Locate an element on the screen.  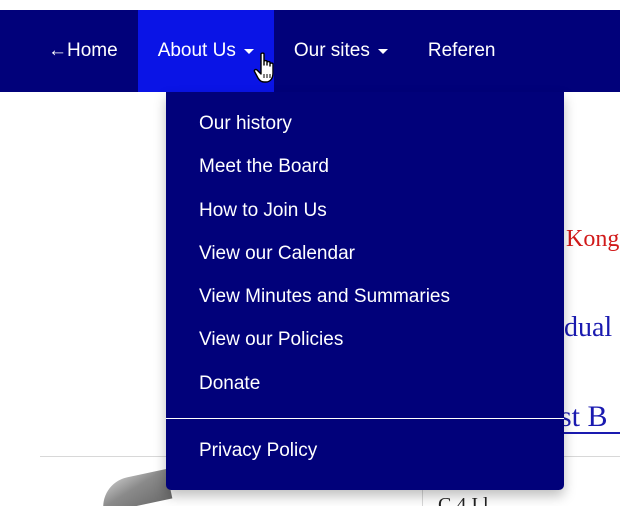
hand-pointer-icon is located at coordinates (263, 67).